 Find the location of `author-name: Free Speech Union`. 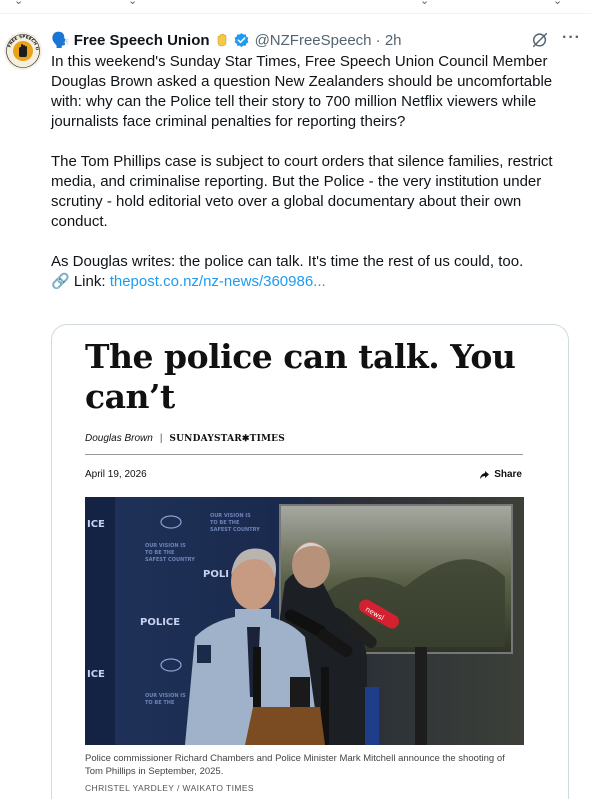

author-name: Free Speech Union is located at coordinates (142, 40).